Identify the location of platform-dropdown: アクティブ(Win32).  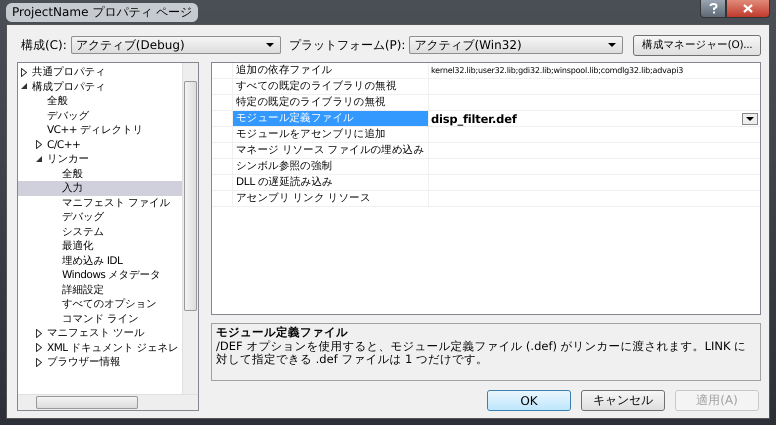
(516, 45).